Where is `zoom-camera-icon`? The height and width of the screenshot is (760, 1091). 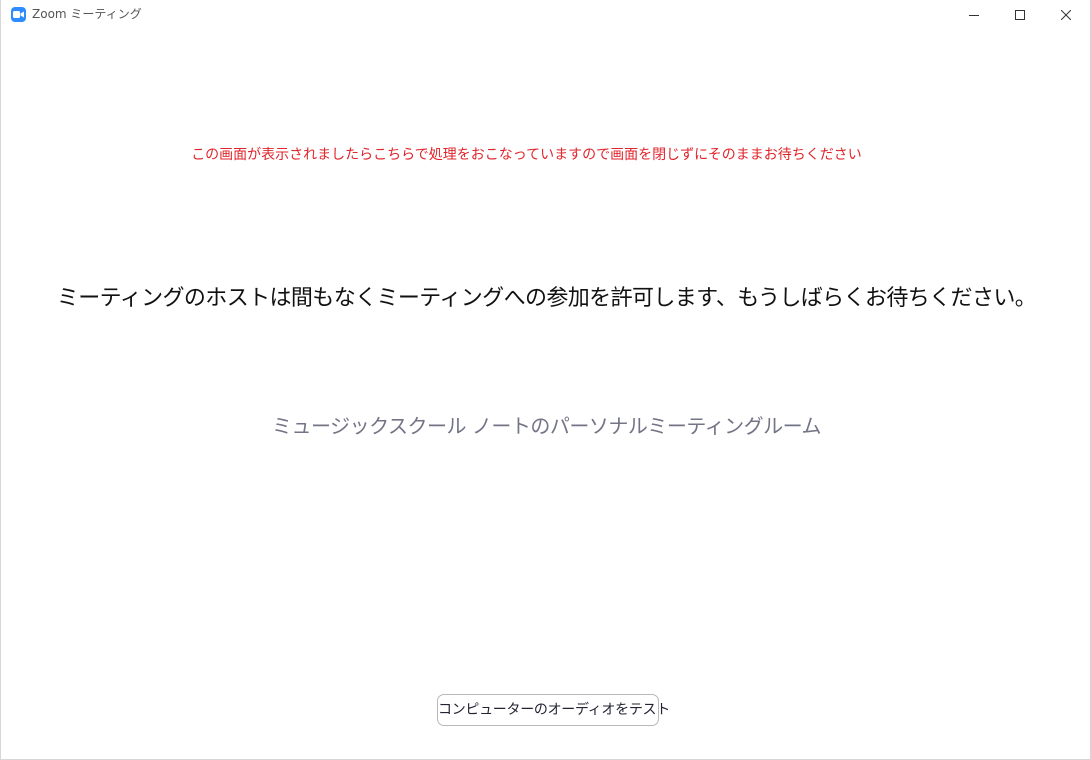
zoom-camera-icon is located at coordinates (18, 14).